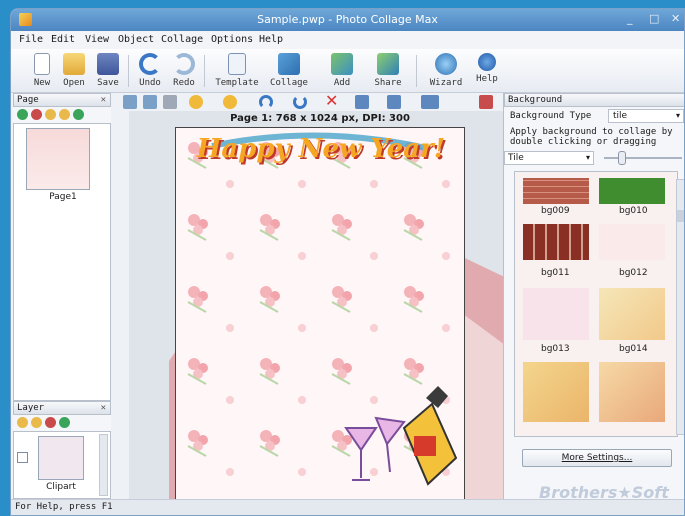  I want to click on toolbar-divider, so click(416, 71).